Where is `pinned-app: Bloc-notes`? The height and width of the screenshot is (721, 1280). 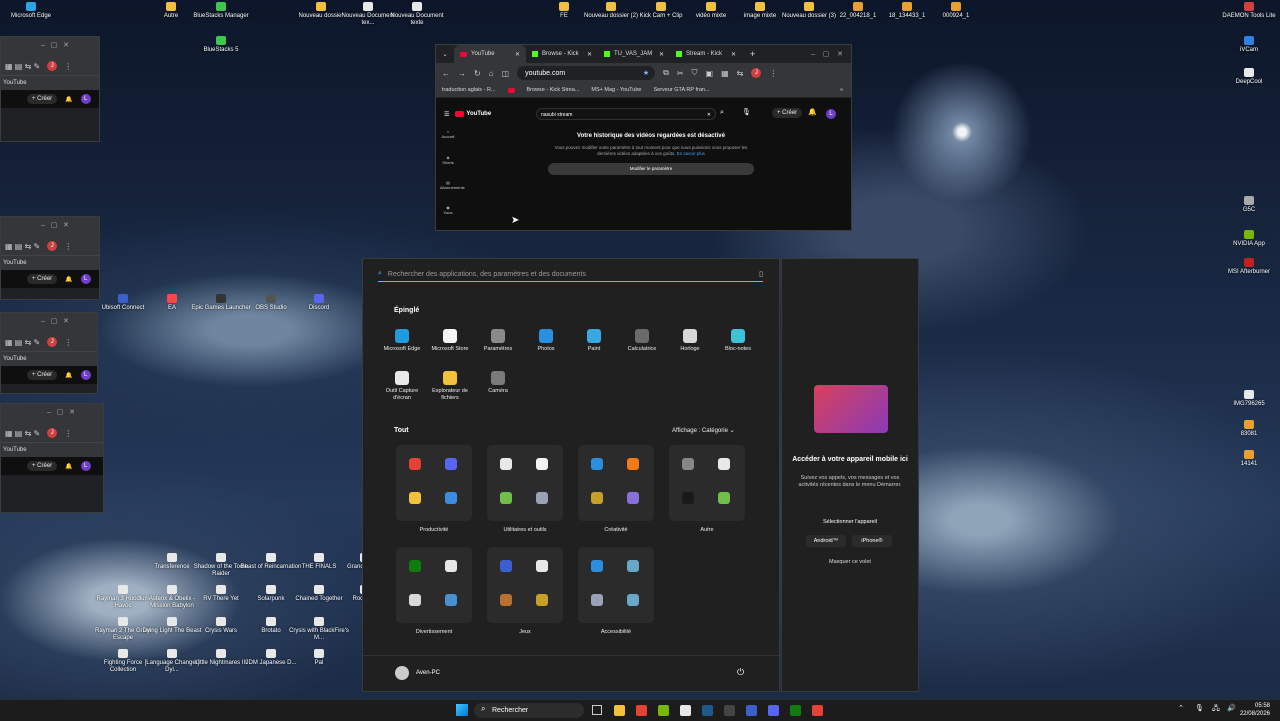 pinned-app: Bloc-notes is located at coordinates (738, 341).